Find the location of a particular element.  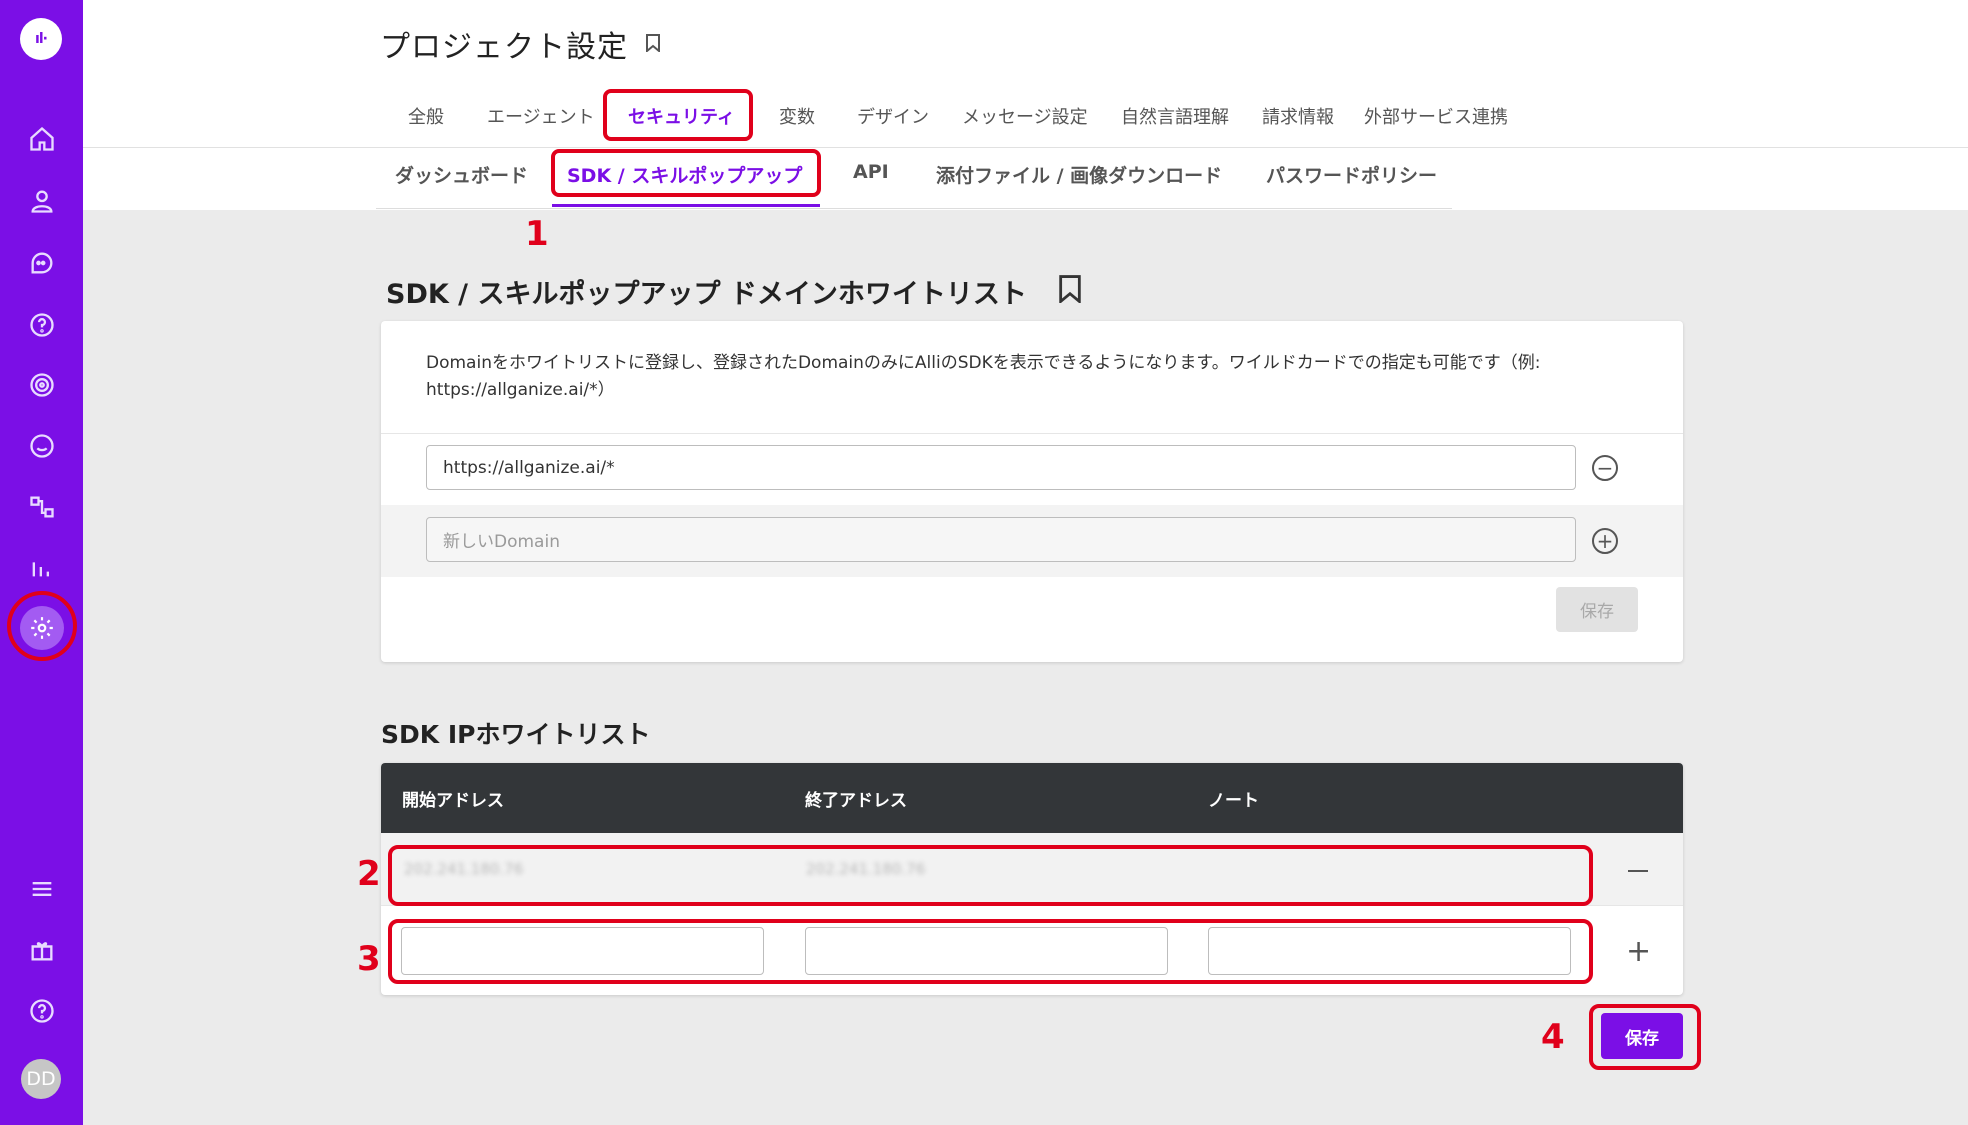

column-start-address: 開始アドレス is located at coordinates (453, 801).